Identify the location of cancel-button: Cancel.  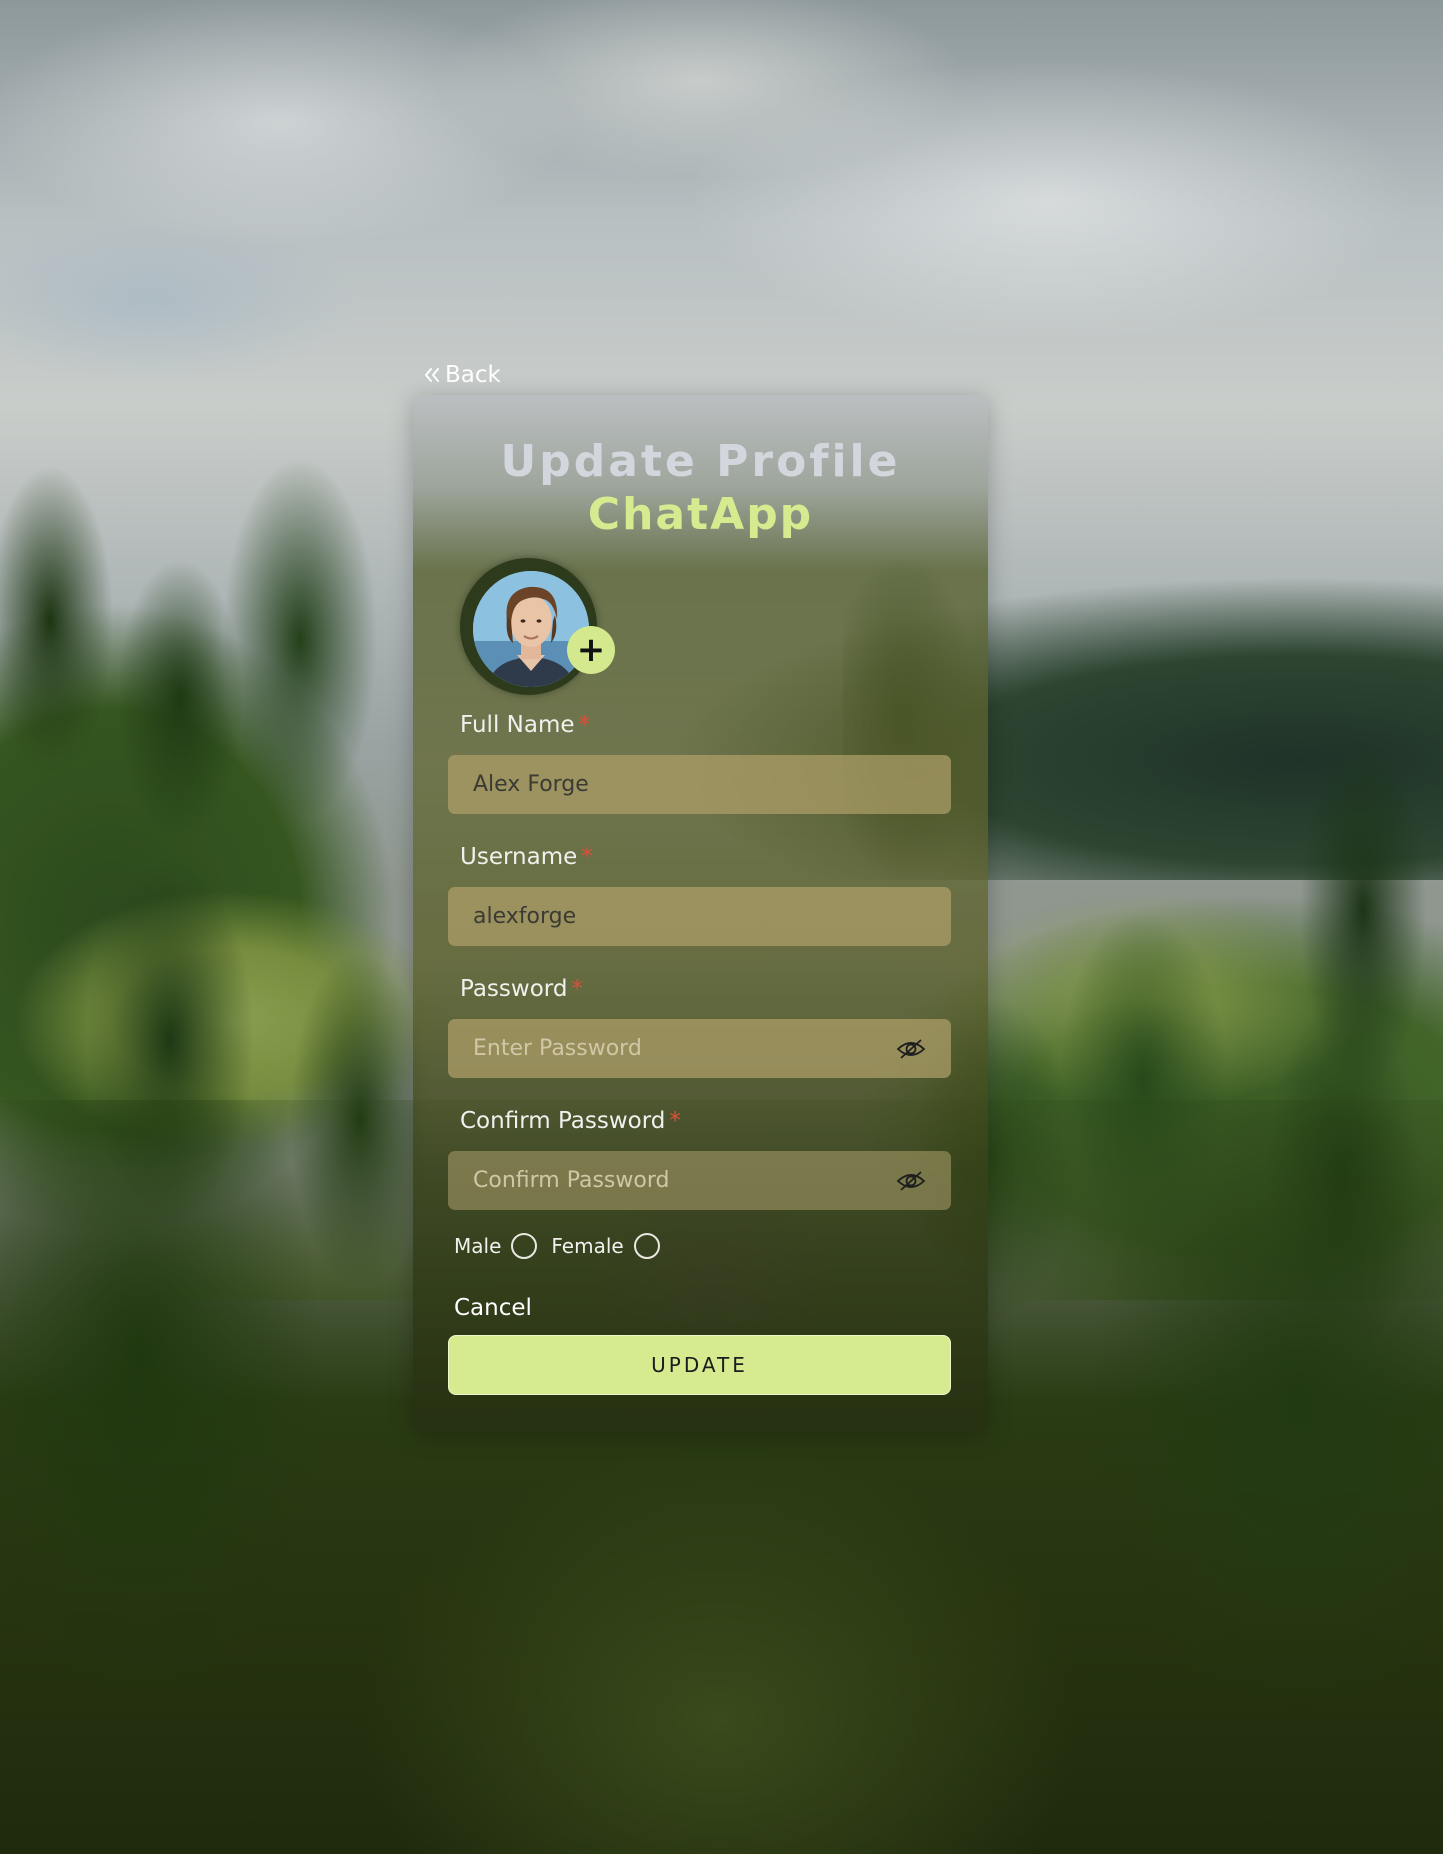
(493, 1308).